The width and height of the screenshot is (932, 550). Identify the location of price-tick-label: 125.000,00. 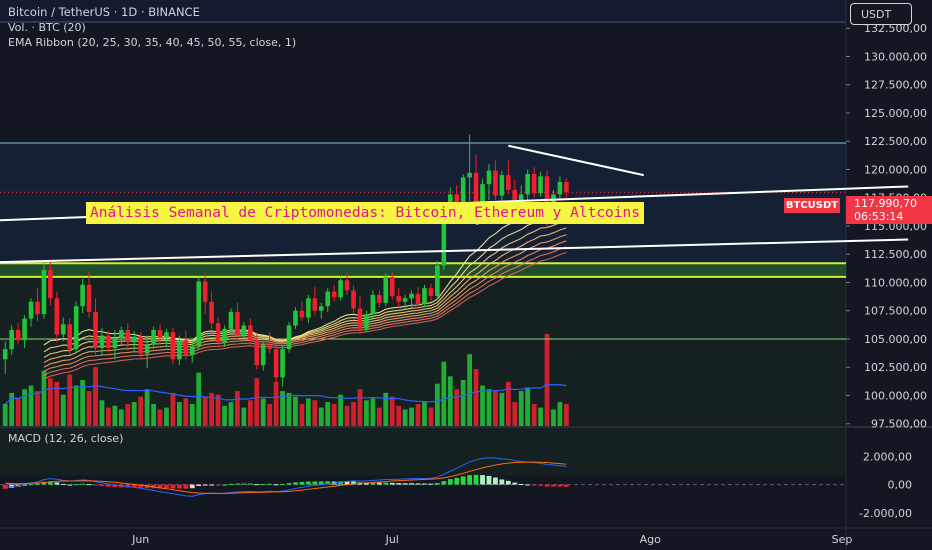
(895, 113).